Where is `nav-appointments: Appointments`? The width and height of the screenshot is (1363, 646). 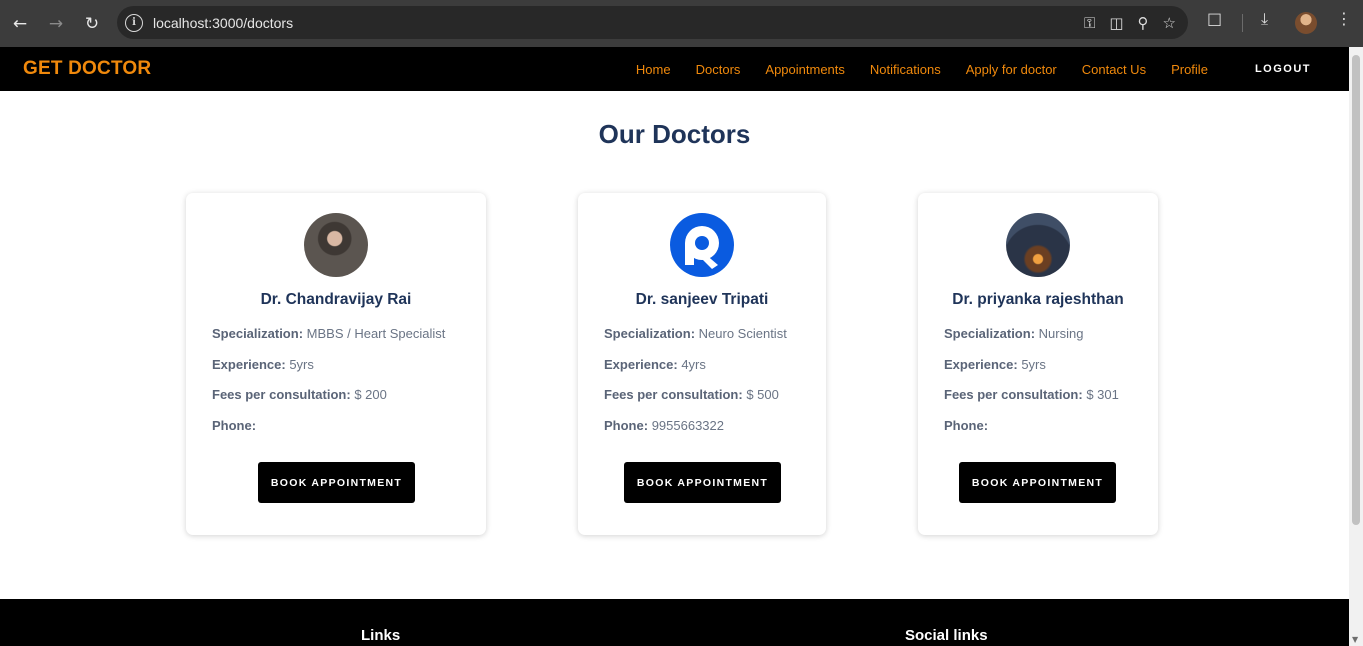 nav-appointments: Appointments is located at coordinates (805, 69).